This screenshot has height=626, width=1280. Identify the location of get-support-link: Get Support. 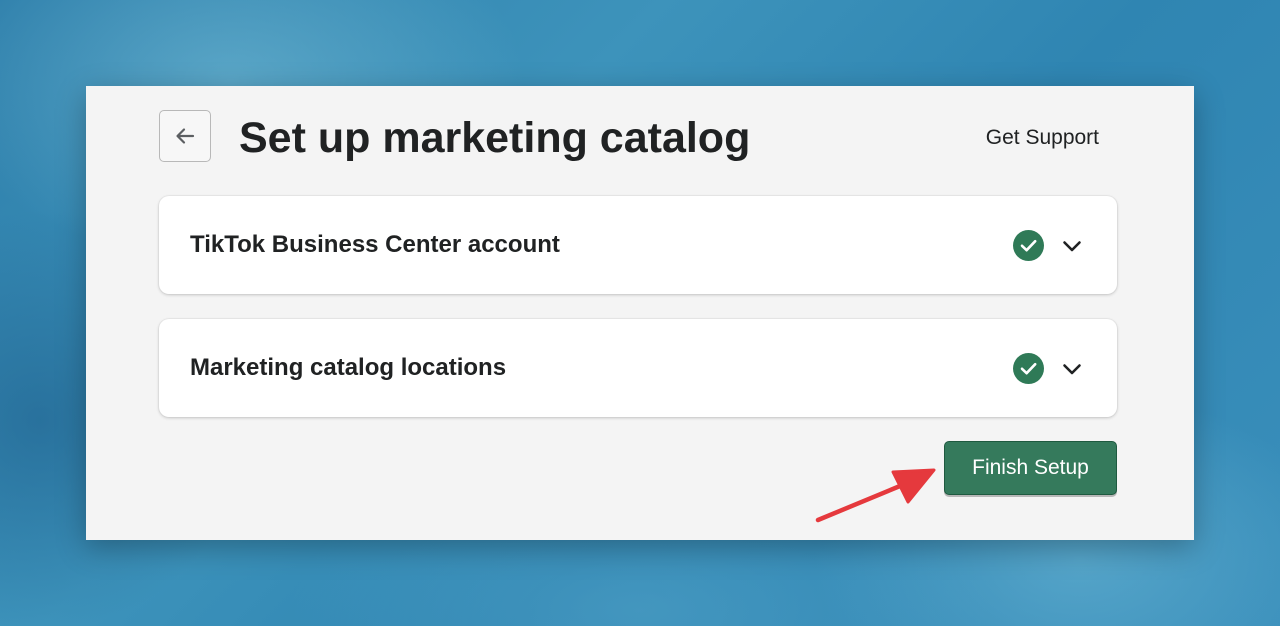
(1042, 138).